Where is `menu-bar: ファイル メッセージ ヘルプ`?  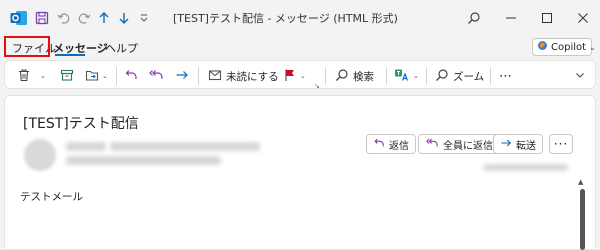
menu-bar: ファイル メッセージ ヘルプ is located at coordinates (300, 47).